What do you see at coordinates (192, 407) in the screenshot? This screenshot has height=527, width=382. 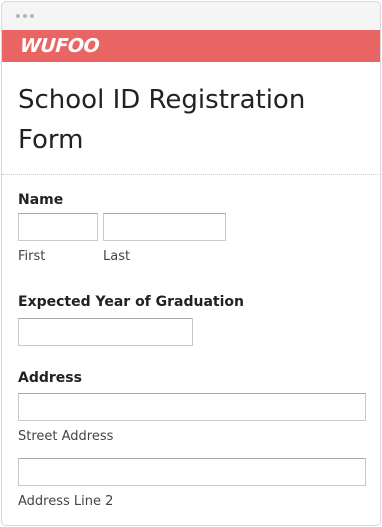 I see `street-address-input` at bounding box center [192, 407].